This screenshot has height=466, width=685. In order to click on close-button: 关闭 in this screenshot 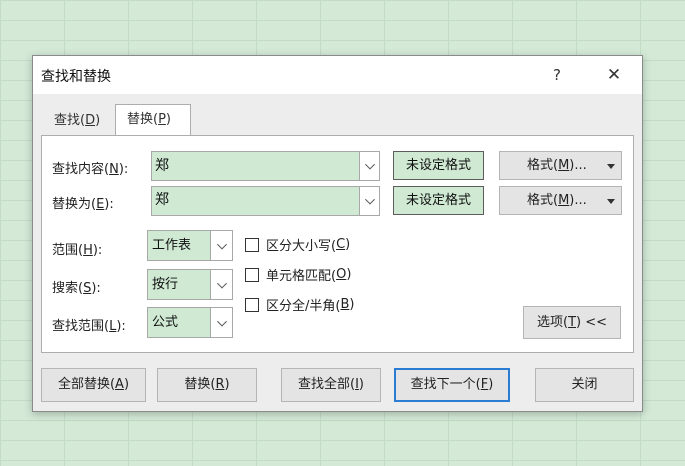, I will do `click(584, 385)`.